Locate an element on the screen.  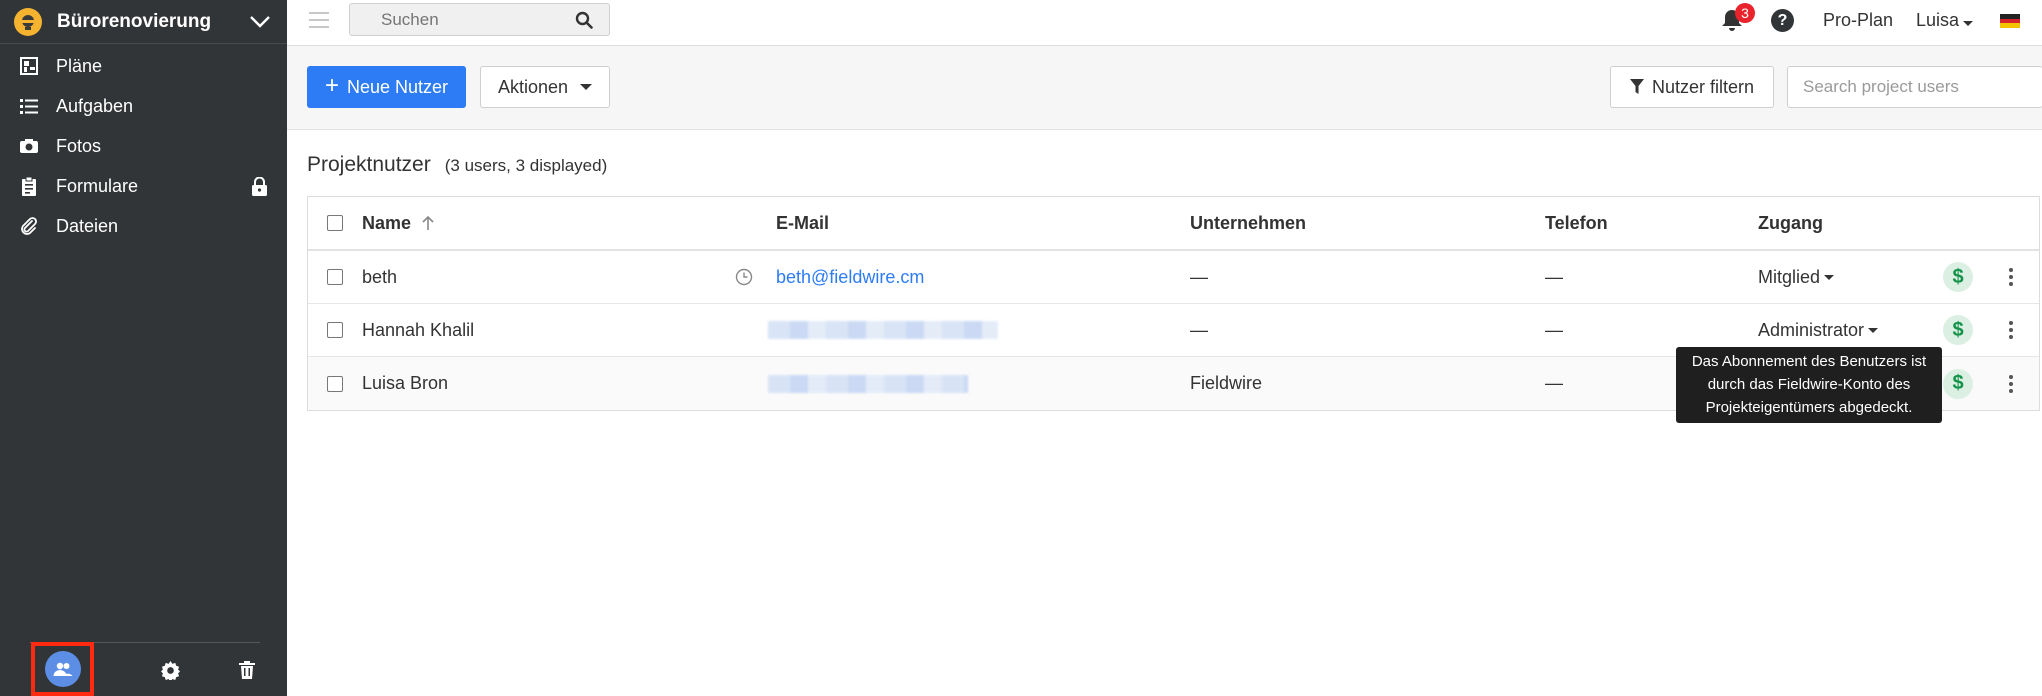
sidebar-item-label: Dateien is located at coordinates (87, 225).